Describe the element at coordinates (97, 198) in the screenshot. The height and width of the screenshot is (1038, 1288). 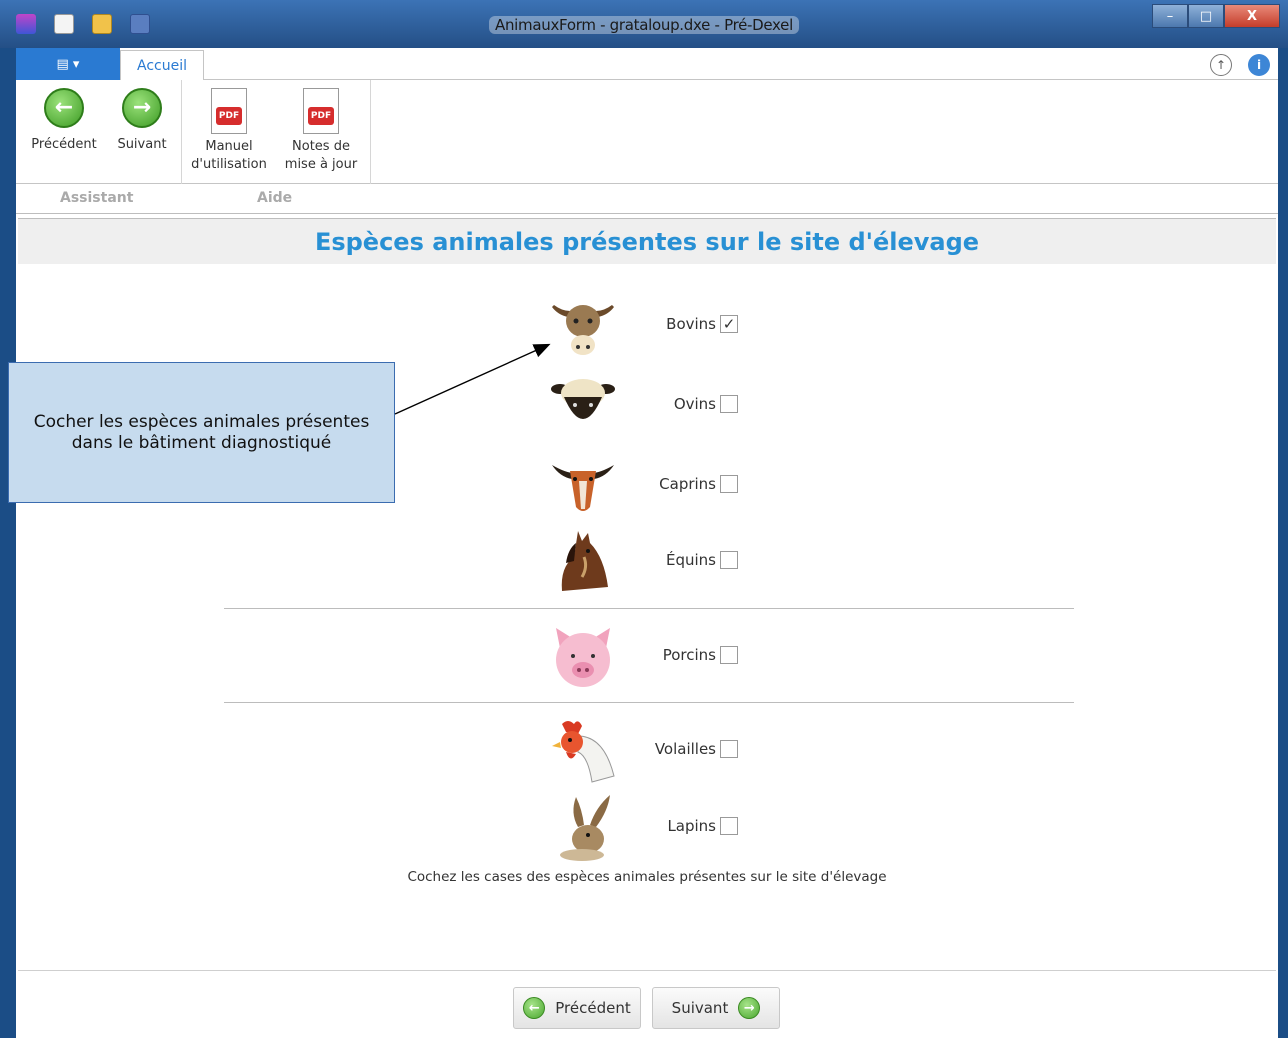
I see `group-label-assistant: Assistant` at that location.